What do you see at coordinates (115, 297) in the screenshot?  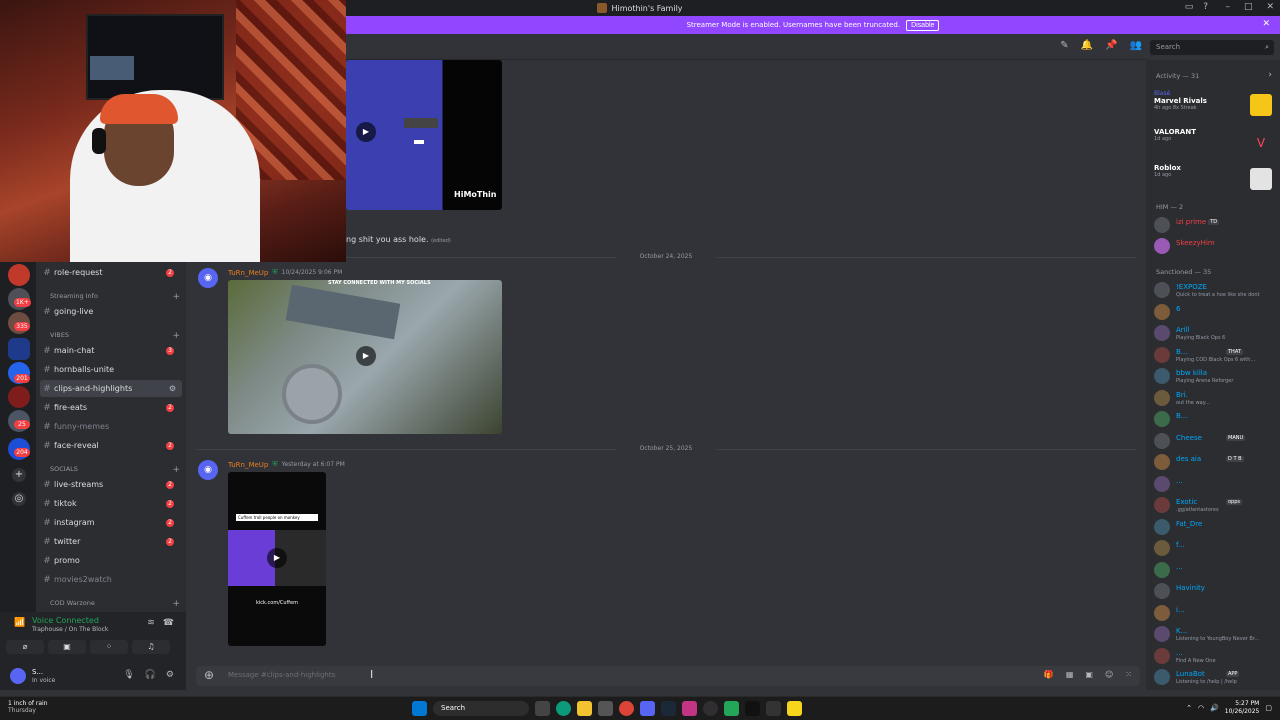 I see `category-streaming-info: Streaming Info +` at bounding box center [115, 297].